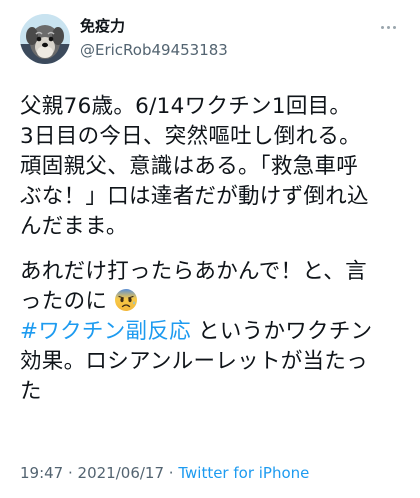  Describe the element at coordinates (64, 301) in the screenshot. I see `tweet-line-text: ったのに` at that location.